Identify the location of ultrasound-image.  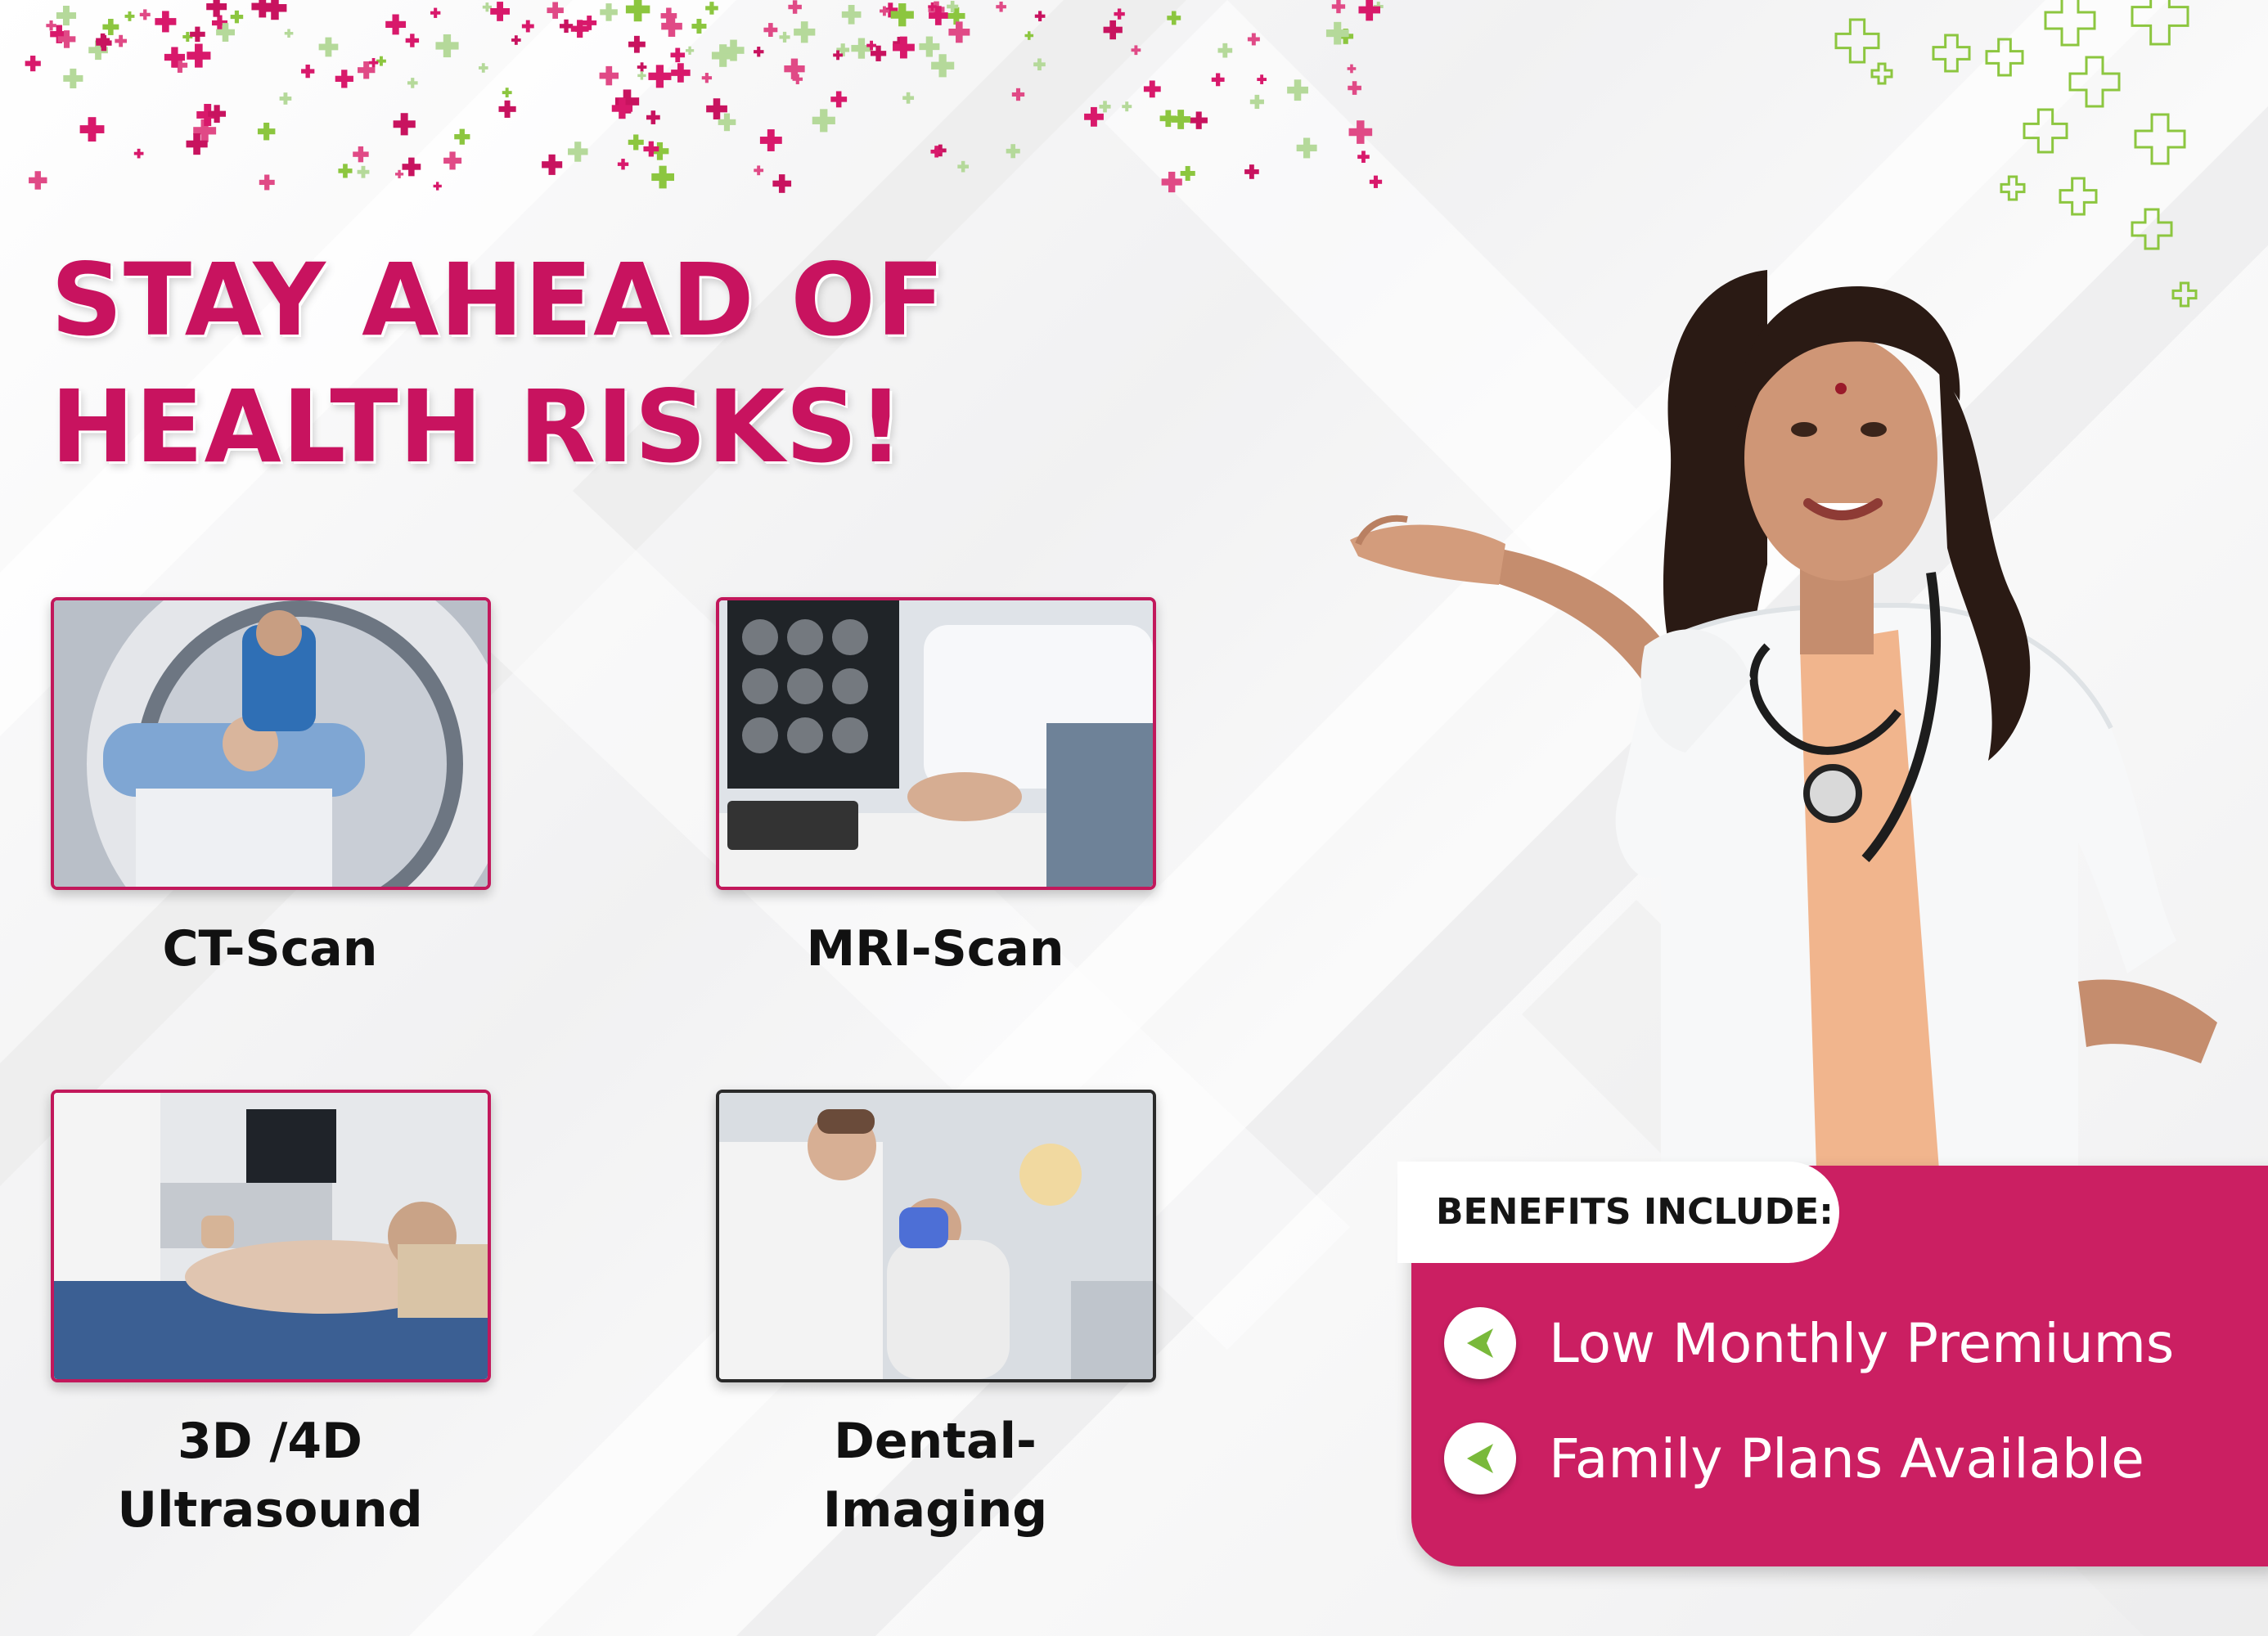
(271, 1236).